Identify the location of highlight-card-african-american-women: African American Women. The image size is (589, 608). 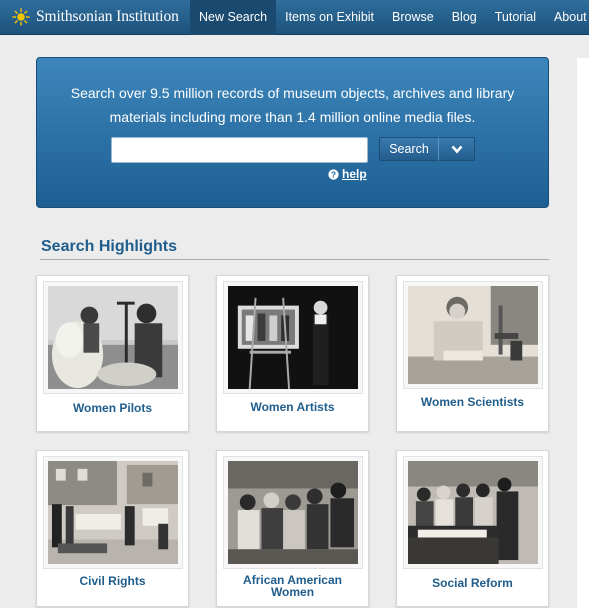
(292, 528).